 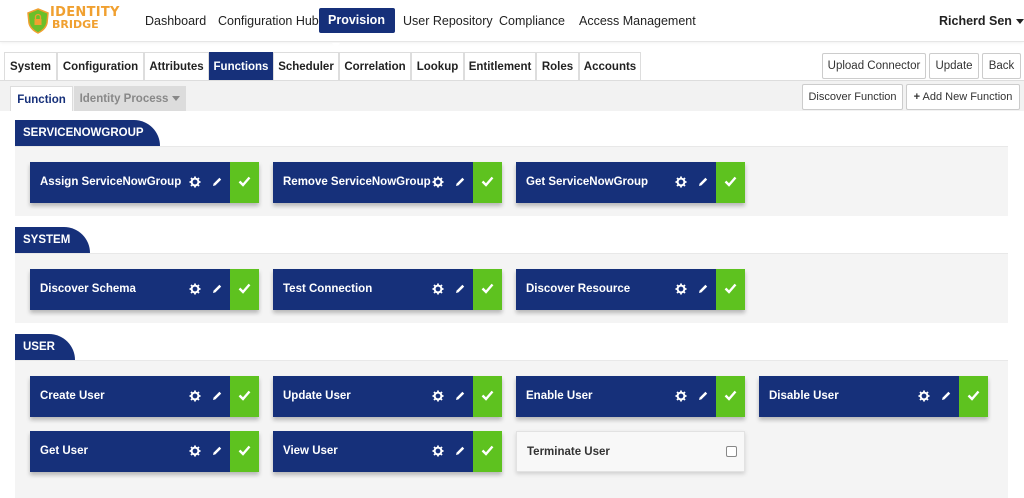 I want to click on logo-text: IDENTITY BRIDGE, so click(x=85, y=18).